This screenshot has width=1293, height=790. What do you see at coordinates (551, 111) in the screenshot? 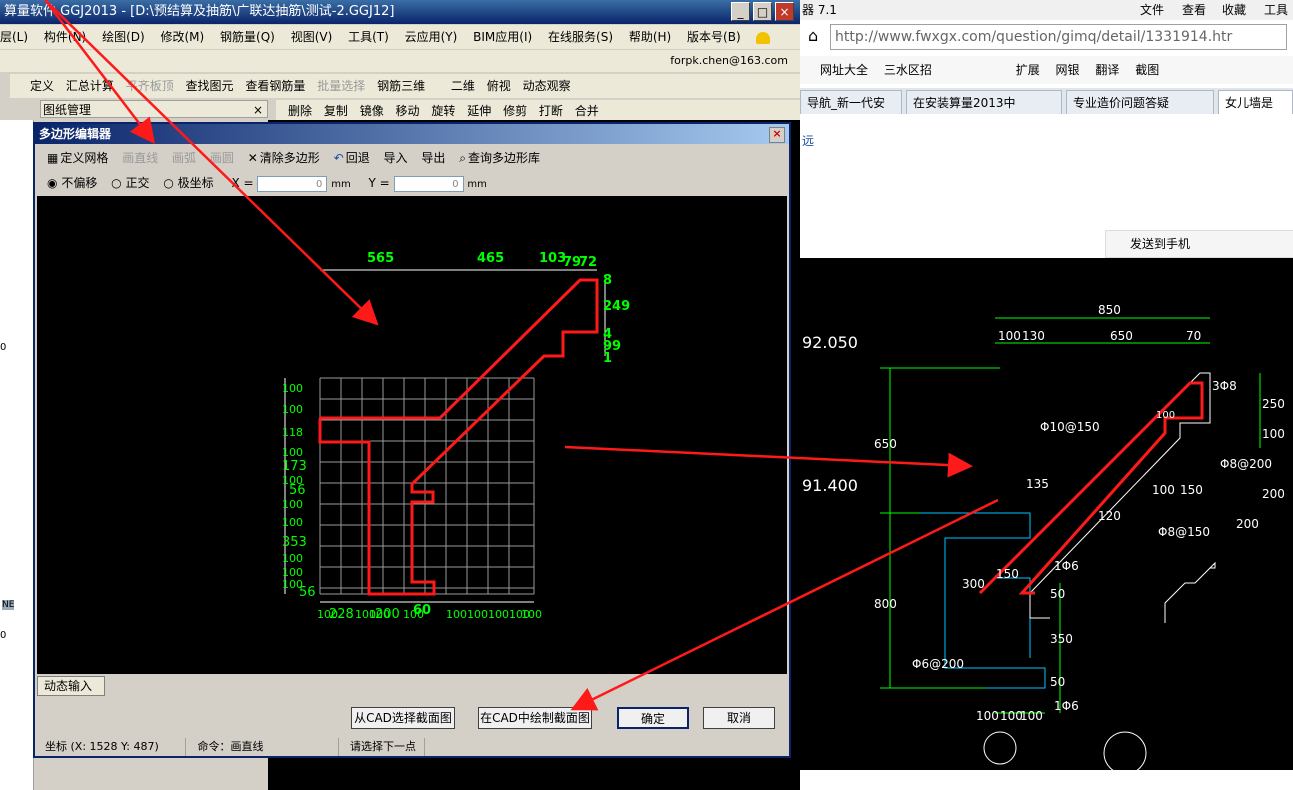
I see `break-button: 打断` at bounding box center [551, 111].